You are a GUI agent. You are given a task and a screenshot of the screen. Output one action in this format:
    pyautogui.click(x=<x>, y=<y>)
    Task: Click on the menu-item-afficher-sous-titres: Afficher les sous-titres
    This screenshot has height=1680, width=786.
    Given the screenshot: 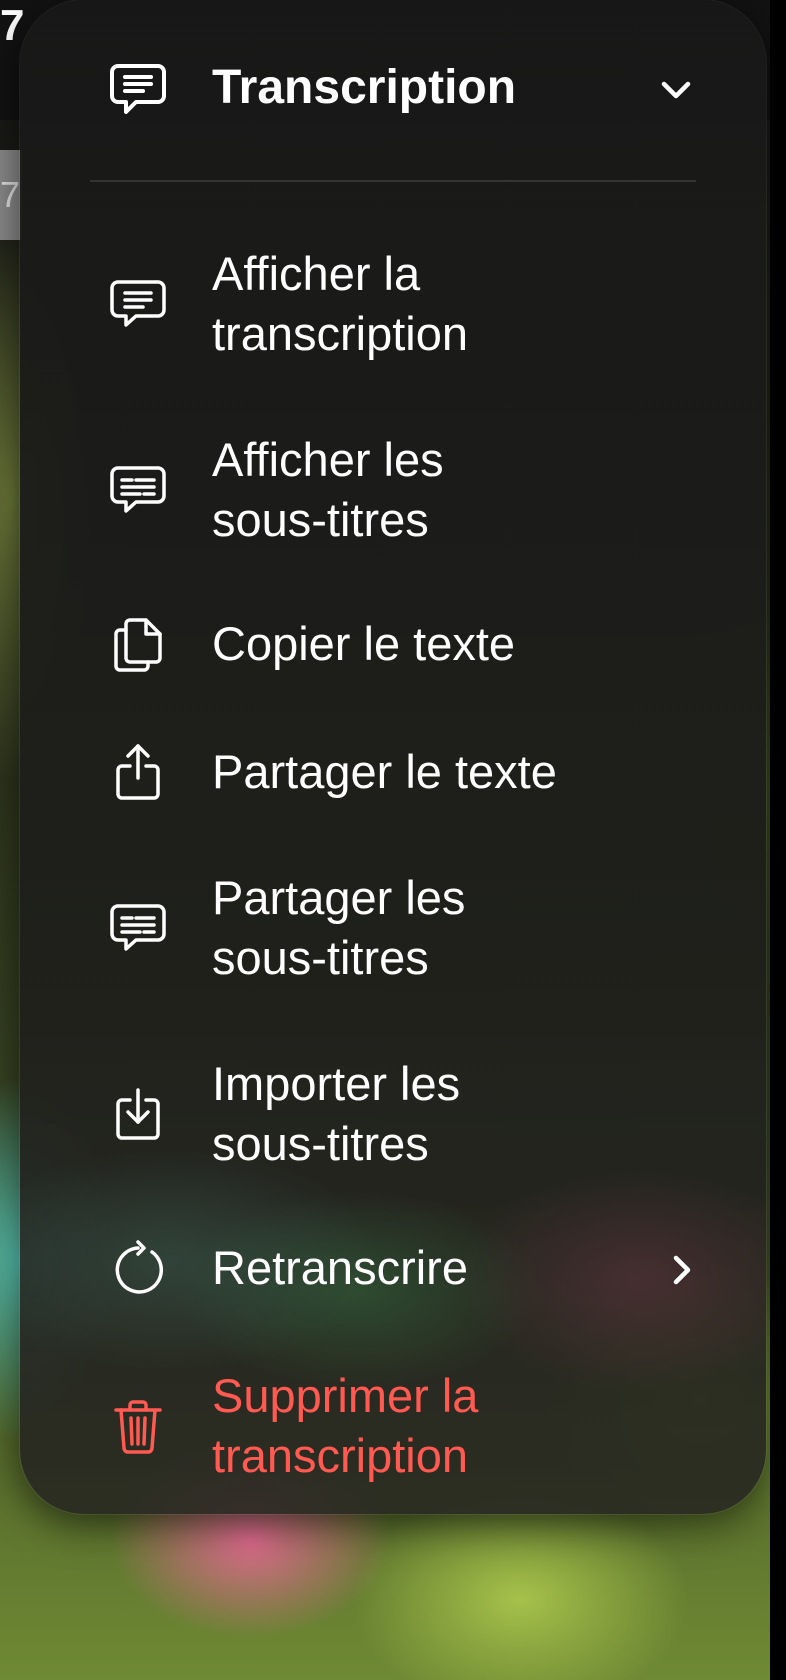 What is the action you would take?
    pyautogui.click(x=393, y=490)
    